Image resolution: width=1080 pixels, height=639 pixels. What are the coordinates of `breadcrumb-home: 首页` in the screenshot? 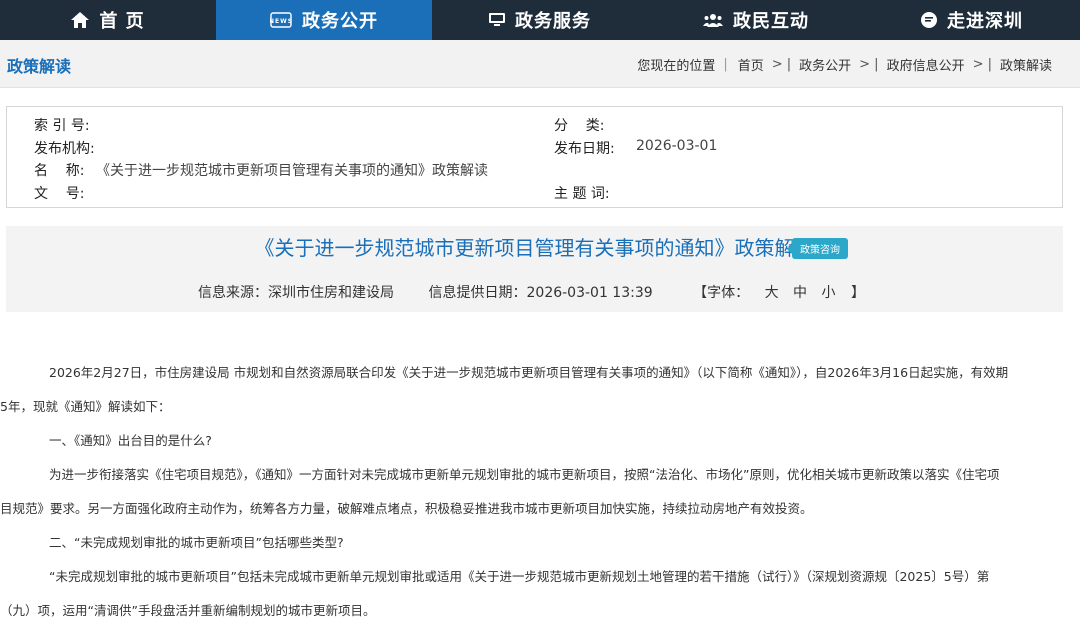 It's located at (751, 64).